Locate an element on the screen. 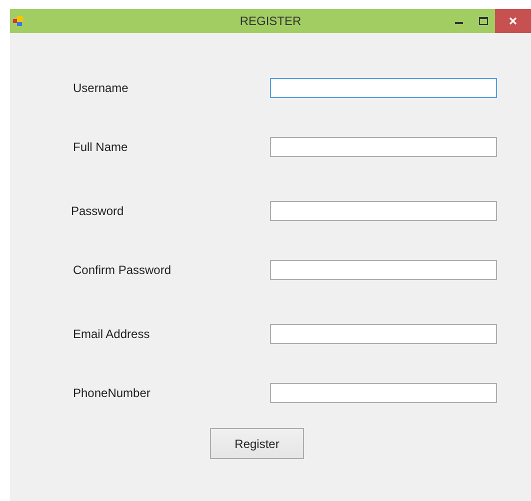  app-icon is located at coordinates (18, 21).